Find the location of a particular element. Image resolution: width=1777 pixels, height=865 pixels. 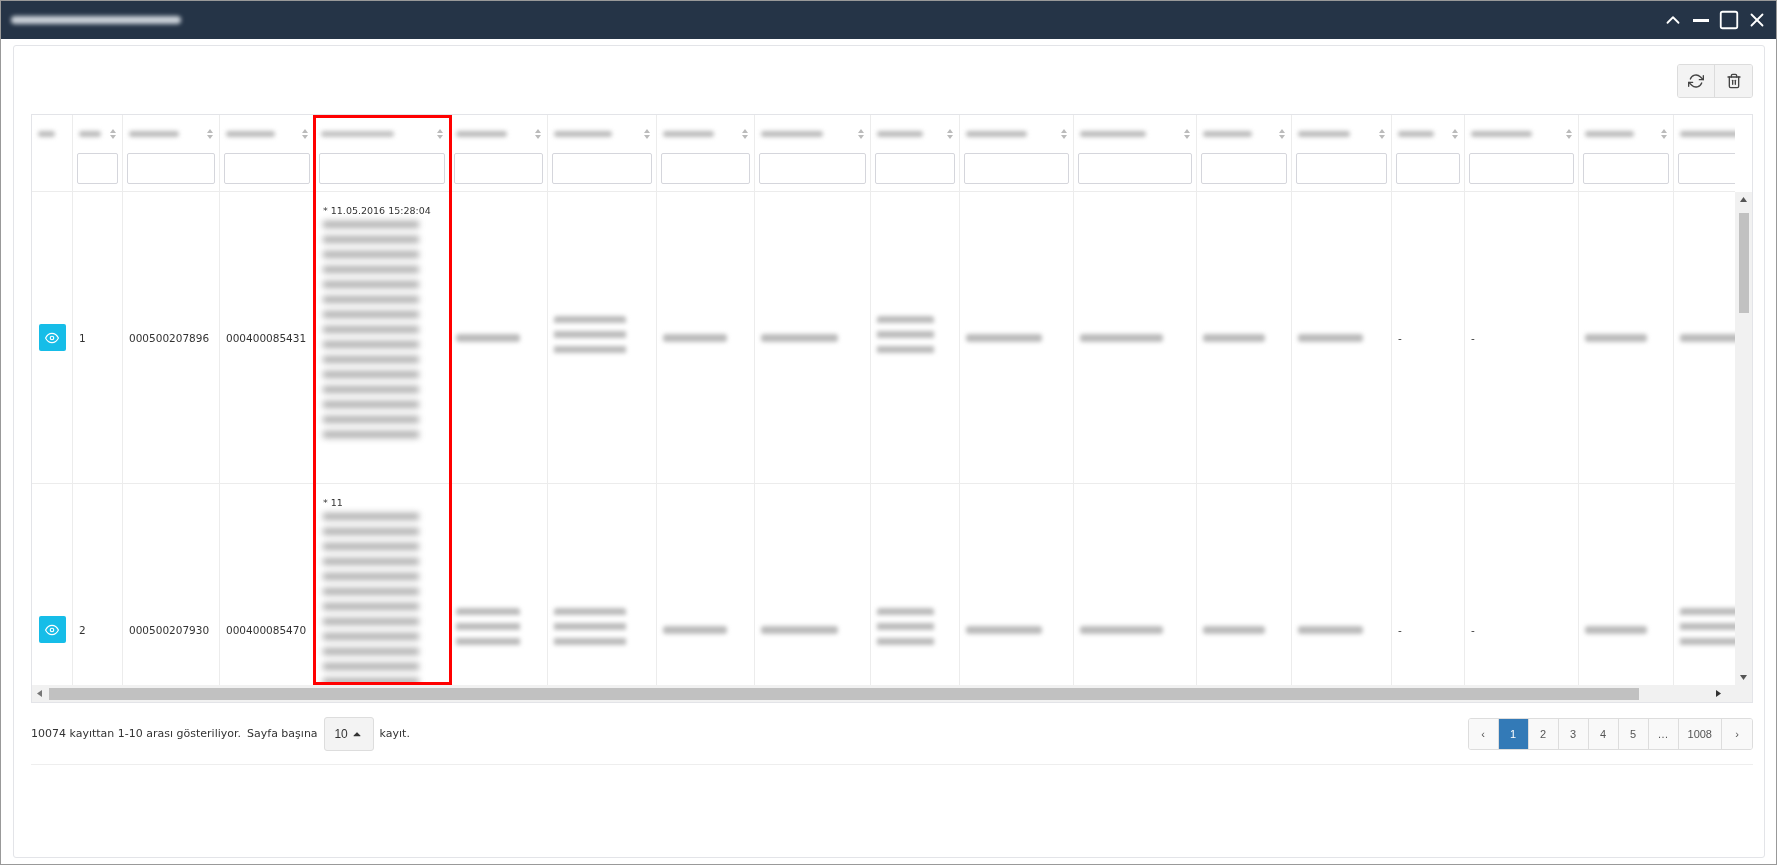

table-cell: 000400085431 is located at coordinates (266, 337).